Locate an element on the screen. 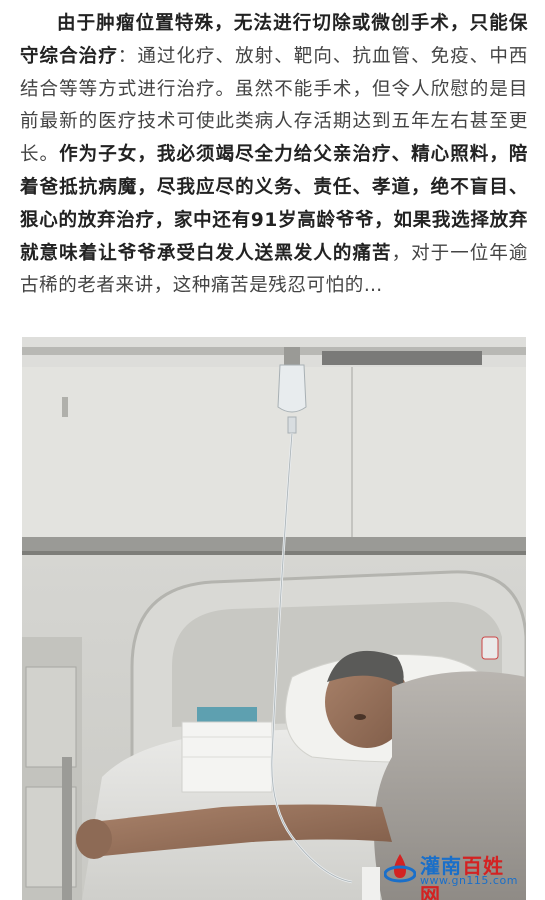 The image size is (545, 900). watermark-url: www.gn115.com is located at coordinates (469, 880).